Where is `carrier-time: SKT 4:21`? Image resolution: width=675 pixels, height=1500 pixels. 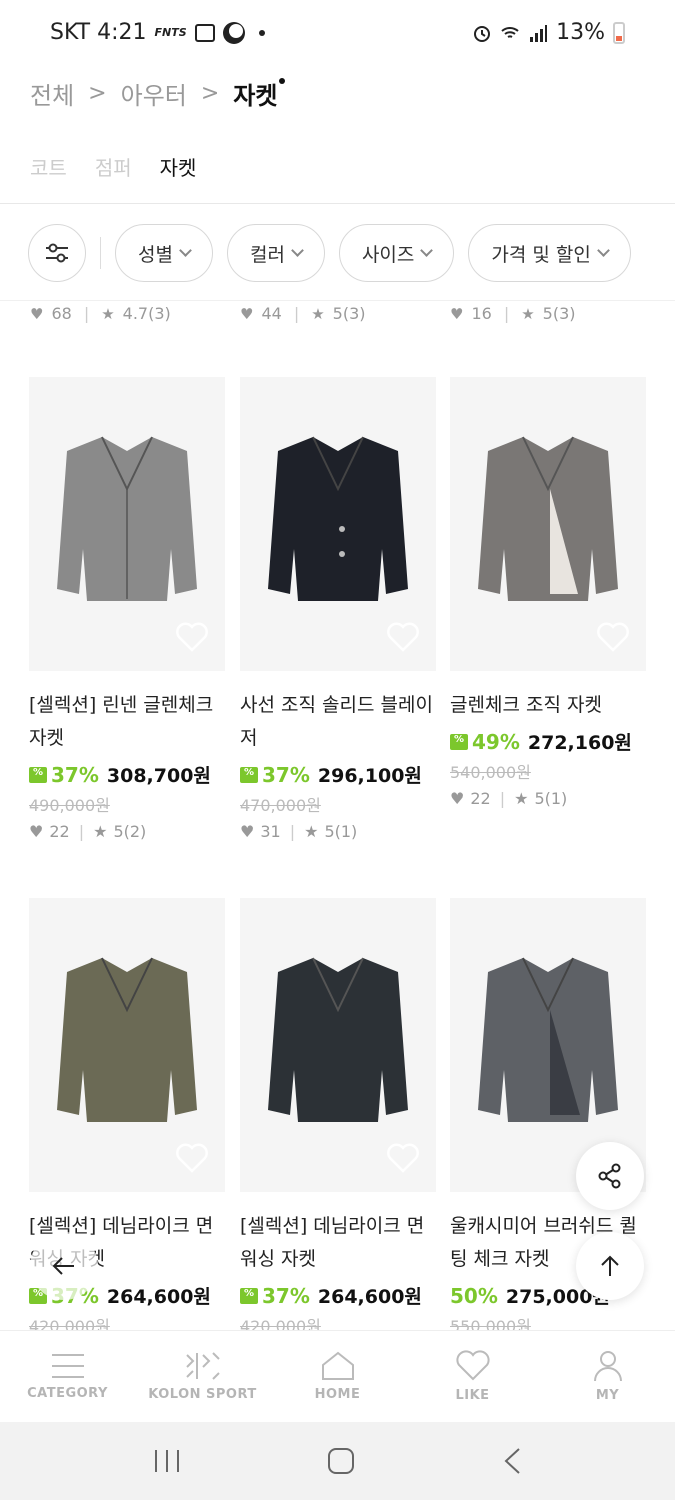 carrier-time: SKT 4:21 is located at coordinates (98, 32).